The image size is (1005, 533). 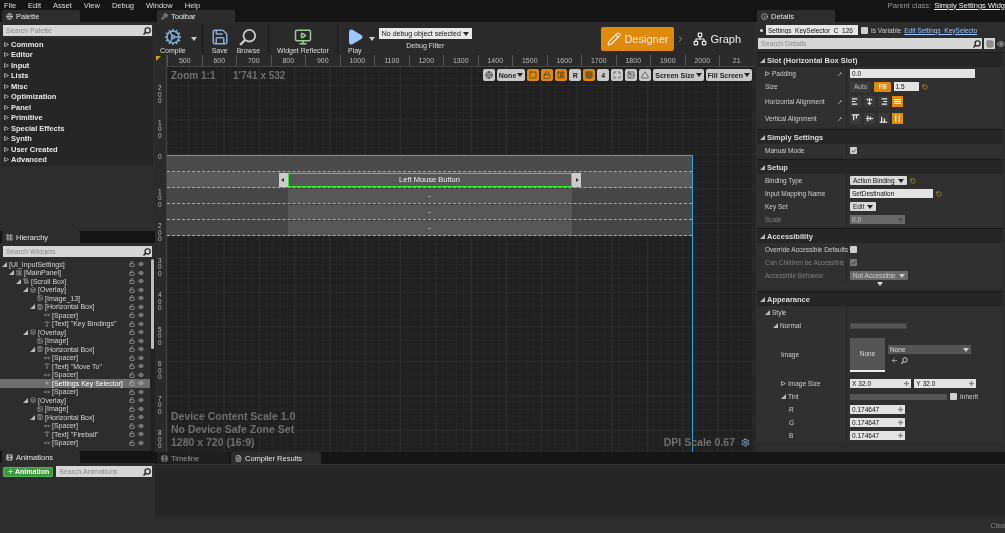 What do you see at coordinates (745, 442) in the screenshot?
I see `settings-icon` at bounding box center [745, 442].